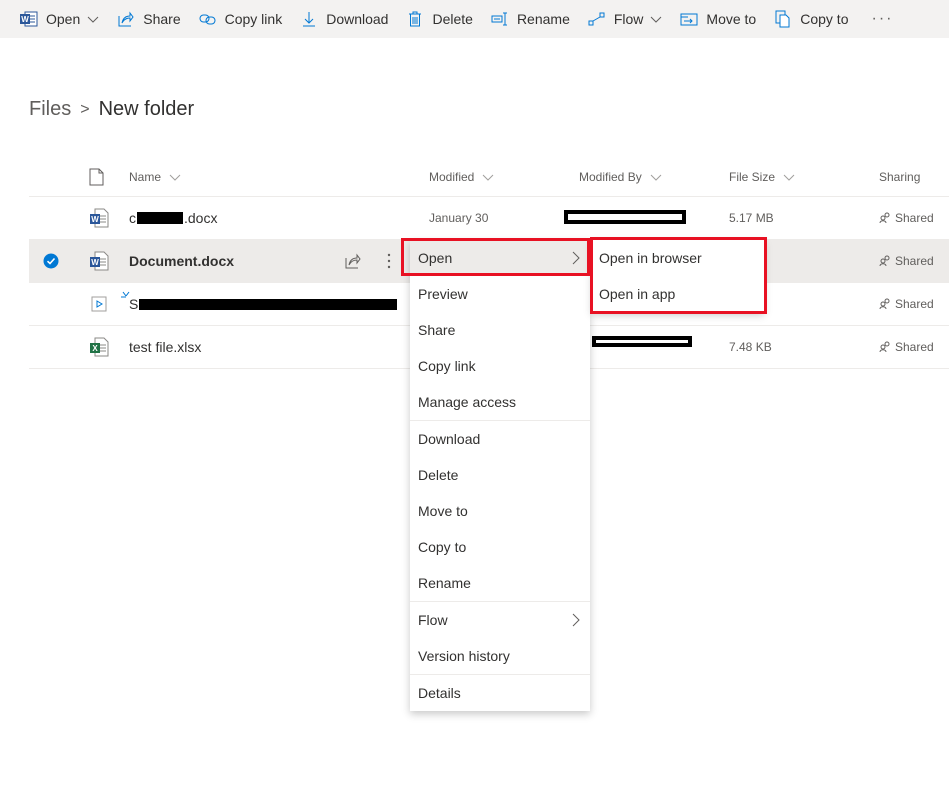 The height and width of the screenshot is (793, 949). I want to click on menu-item-copy-link: Copy link, so click(500, 366).